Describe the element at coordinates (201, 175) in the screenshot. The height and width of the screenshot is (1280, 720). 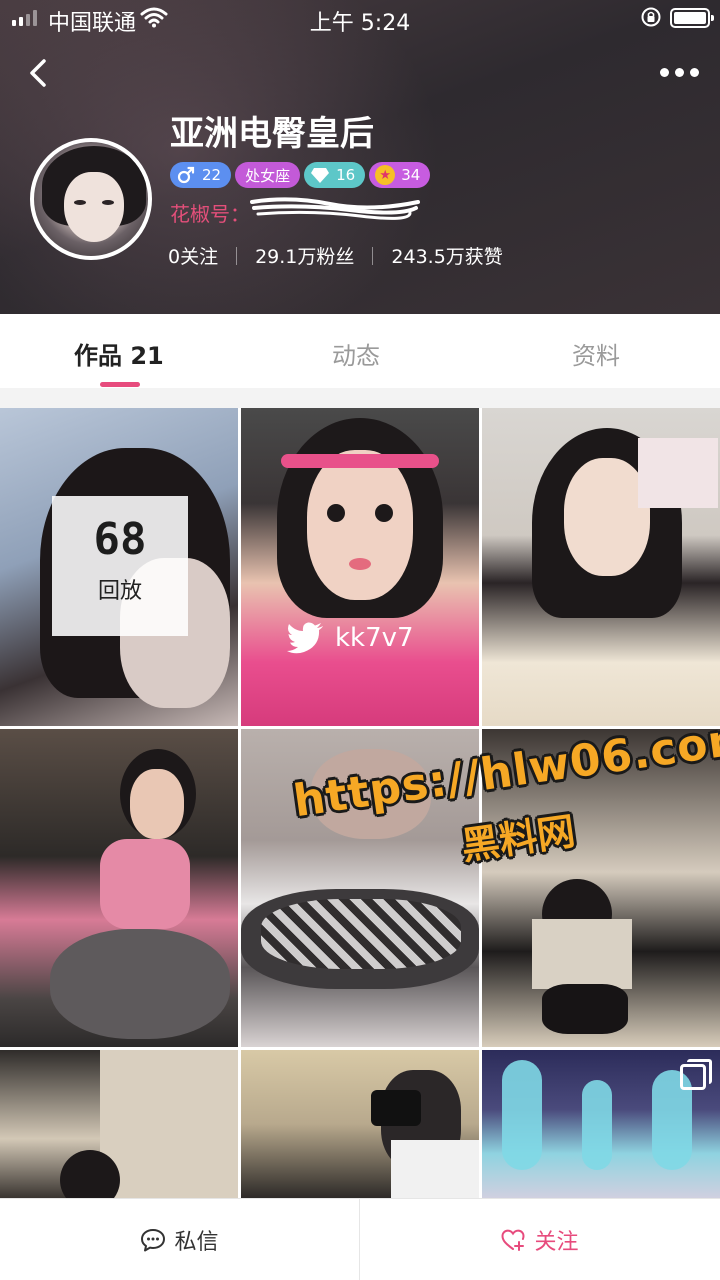
I see `gender-level-badge: 22` at that location.